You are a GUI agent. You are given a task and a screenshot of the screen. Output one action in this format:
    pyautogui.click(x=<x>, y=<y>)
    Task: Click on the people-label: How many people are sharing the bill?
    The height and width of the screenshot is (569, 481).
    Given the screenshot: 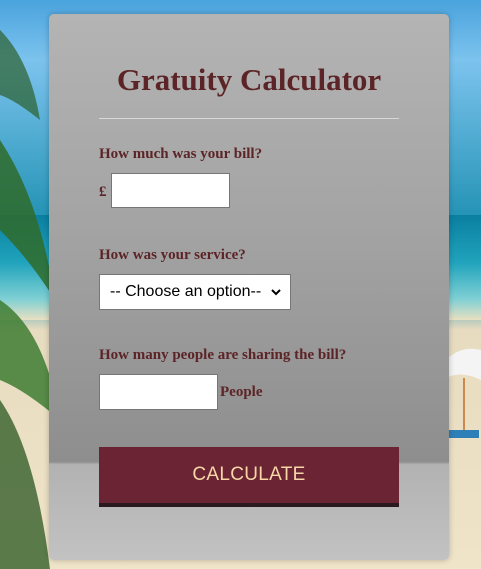 What is the action you would take?
    pyautogui.click(x=223, y=355)
    